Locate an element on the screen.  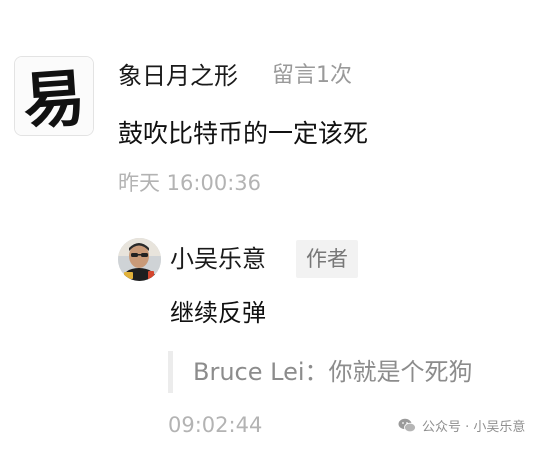
commenter-nickname: 象日月之形 is located at coordinates (178, 76).